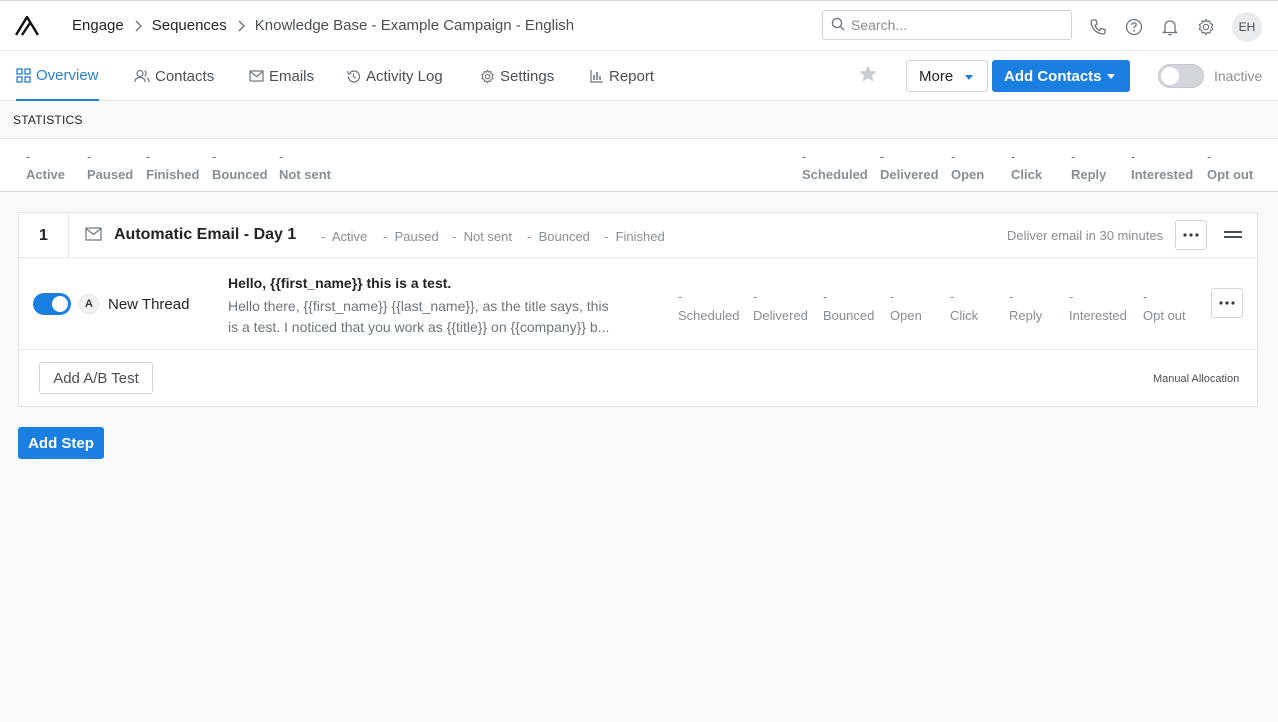 The height and width of the screenshot is (722, 1278). What do you see at coordinates (354, 76) in the screenshot?
I see `history-icon` at bounding box center [354, 76].